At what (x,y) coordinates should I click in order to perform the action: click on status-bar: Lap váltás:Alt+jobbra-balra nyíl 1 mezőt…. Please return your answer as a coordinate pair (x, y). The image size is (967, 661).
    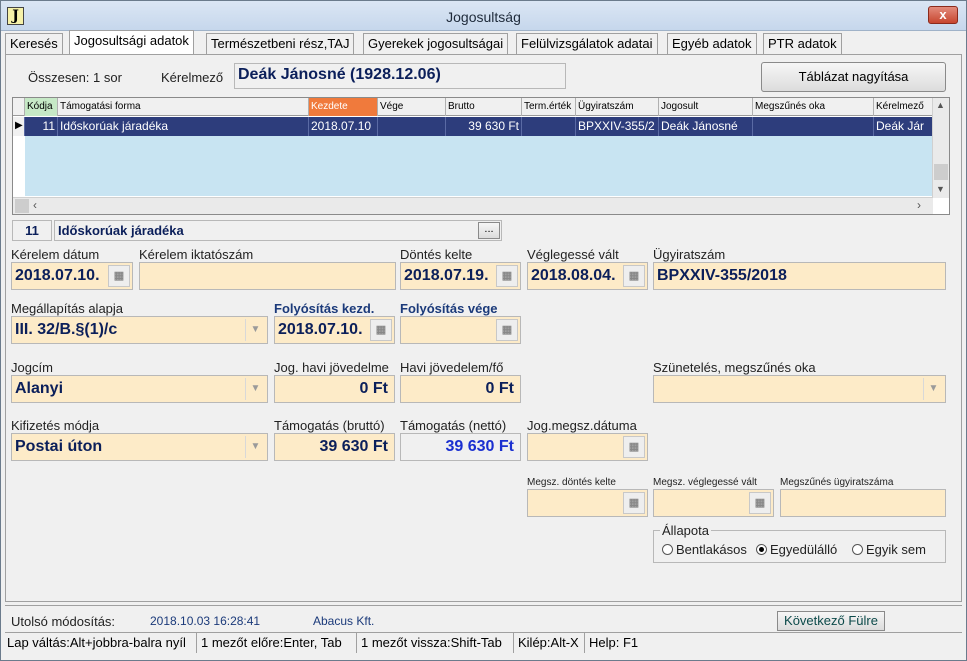
    Looking at the image, I should click on (483, 642).